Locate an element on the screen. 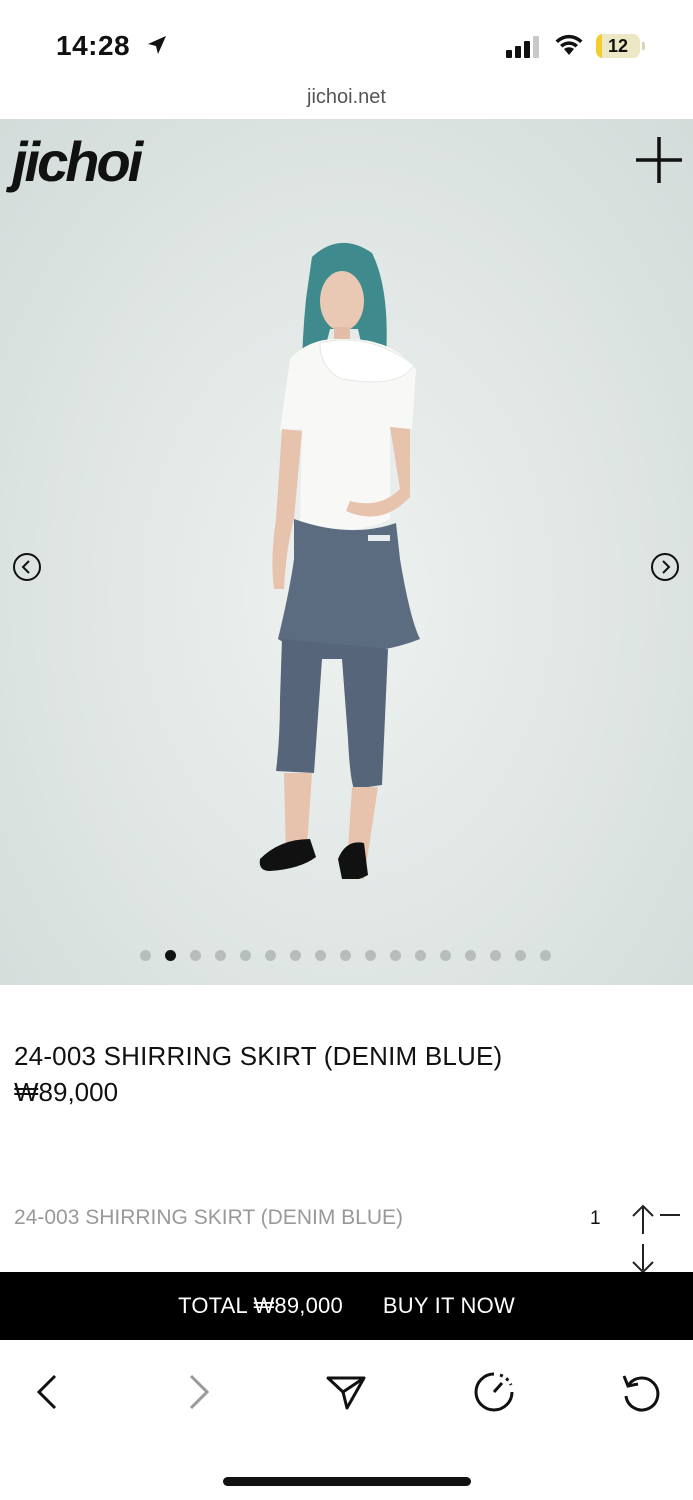 This screenshot has width=693, height=1500. reload-button is located at coordinates (642, 1392).